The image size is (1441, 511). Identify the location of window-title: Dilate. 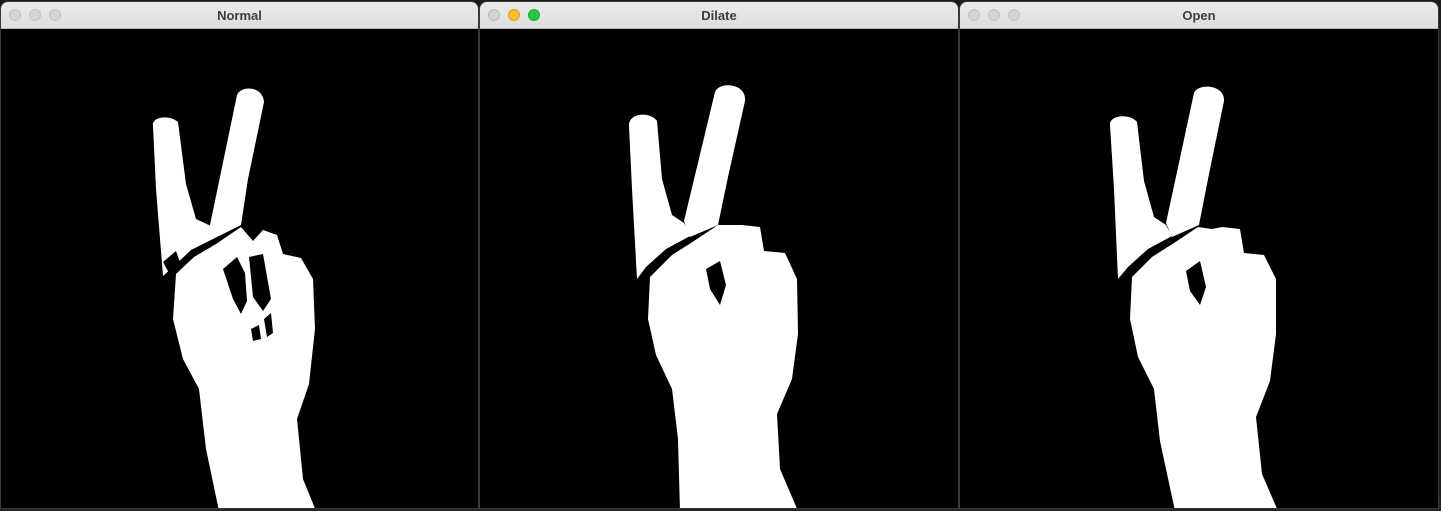
(719, 15).